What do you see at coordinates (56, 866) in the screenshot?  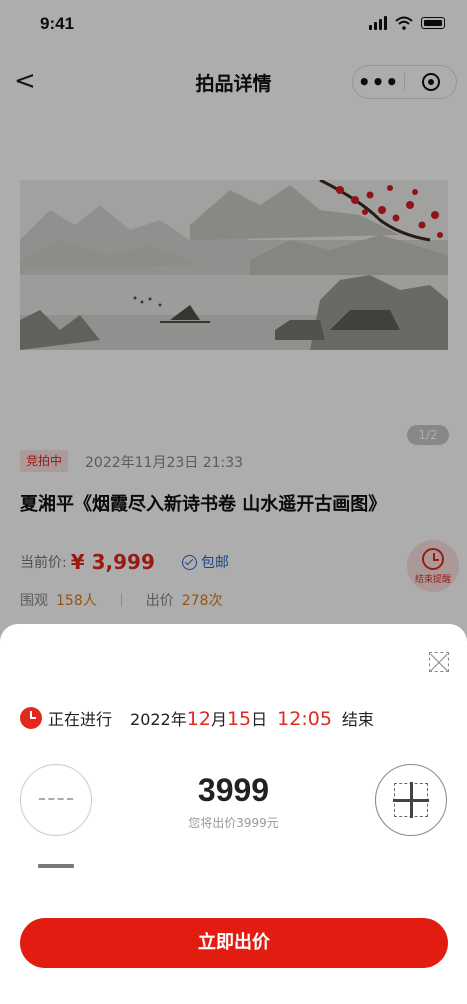 I see `minus-indicator` at bounding box center [56, 866].